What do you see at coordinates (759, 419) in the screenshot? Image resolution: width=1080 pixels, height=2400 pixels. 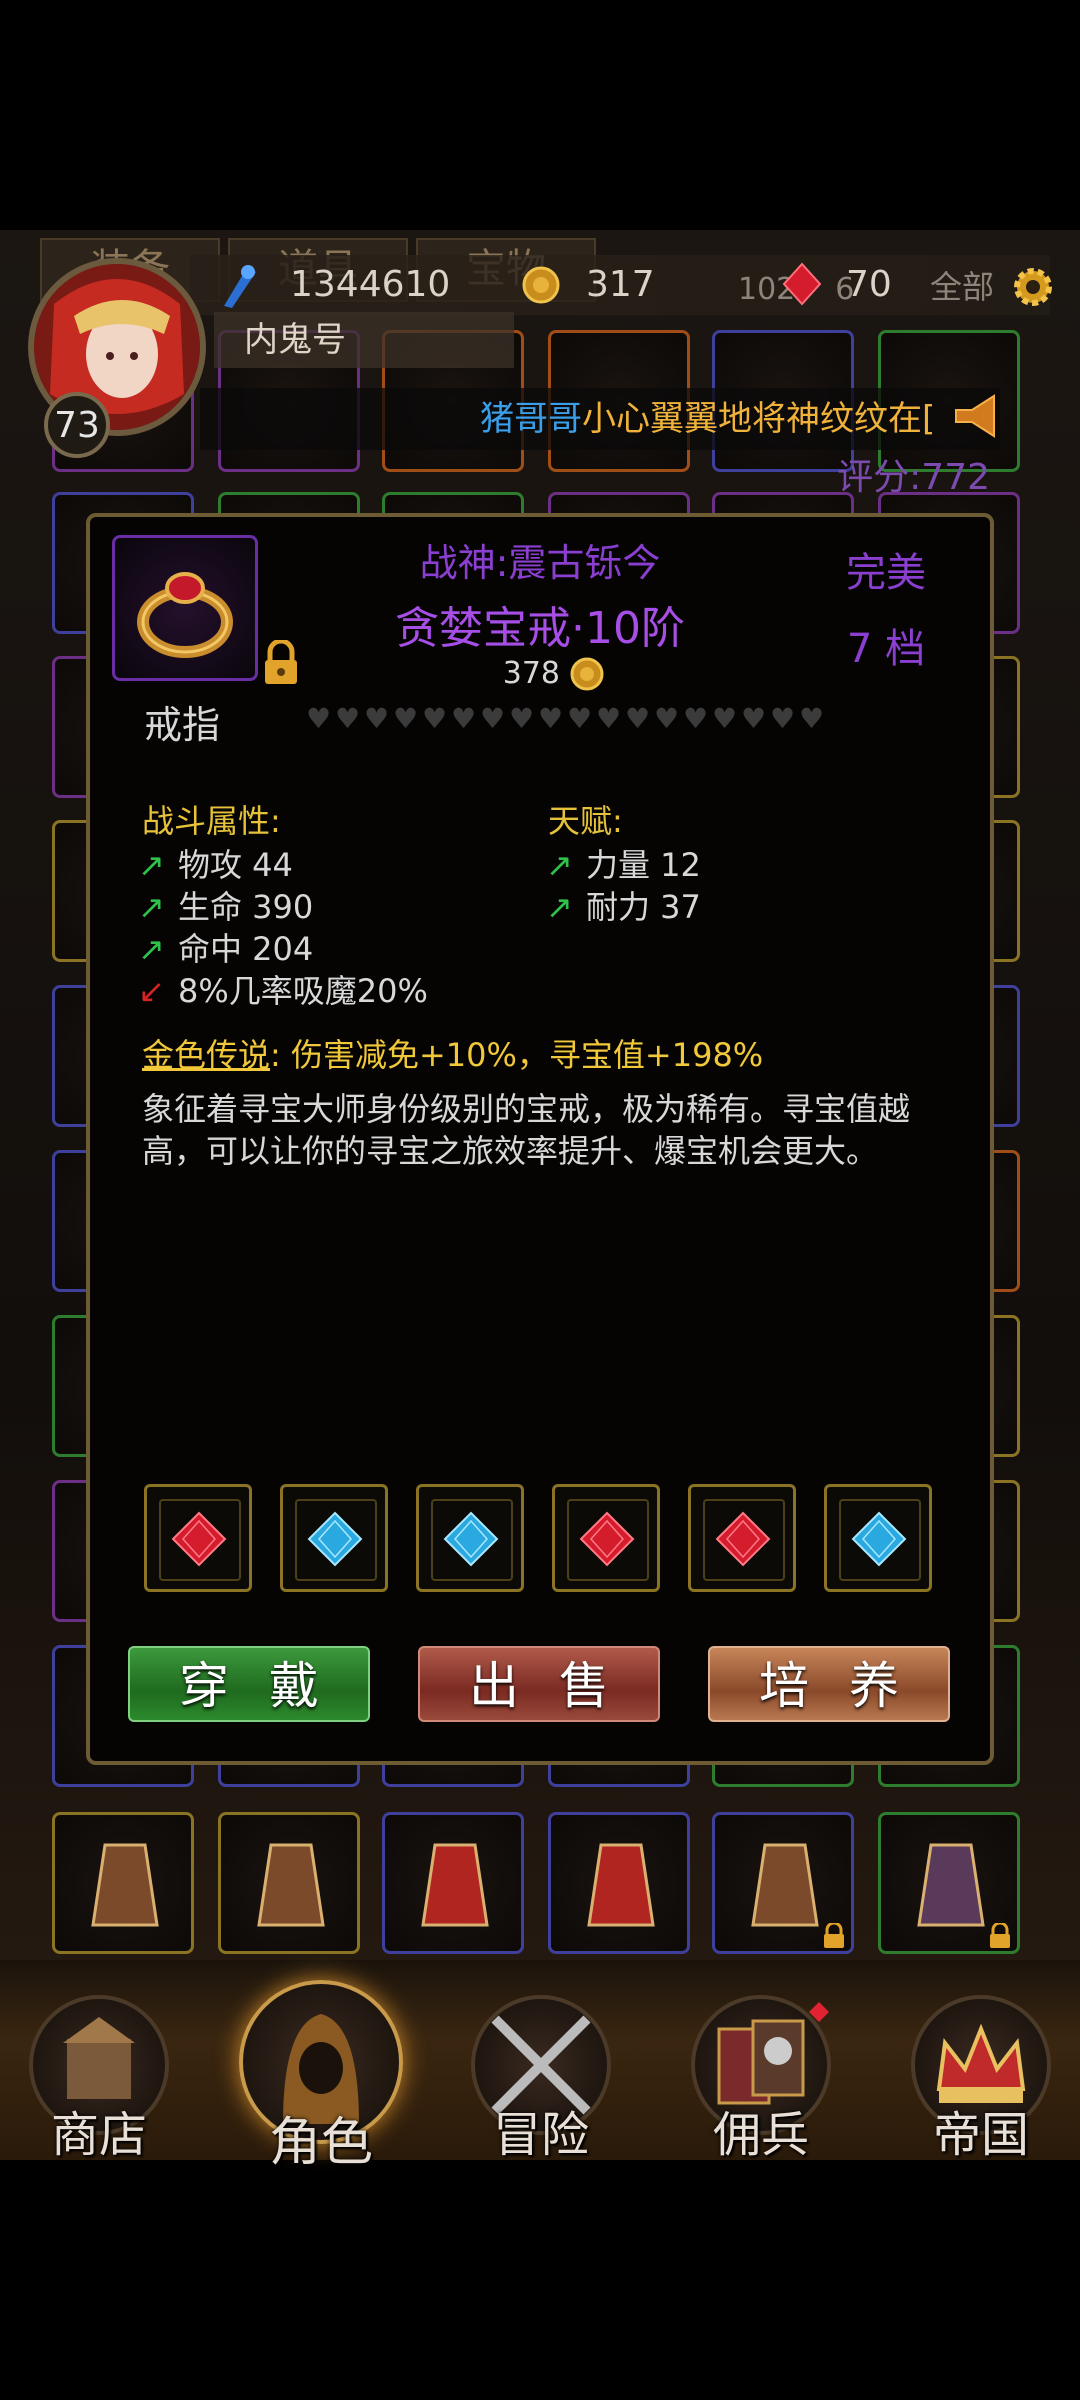 I see `ticker-message: 小心翼翼地将神纹纹在[` at bounding box center [759, 419].